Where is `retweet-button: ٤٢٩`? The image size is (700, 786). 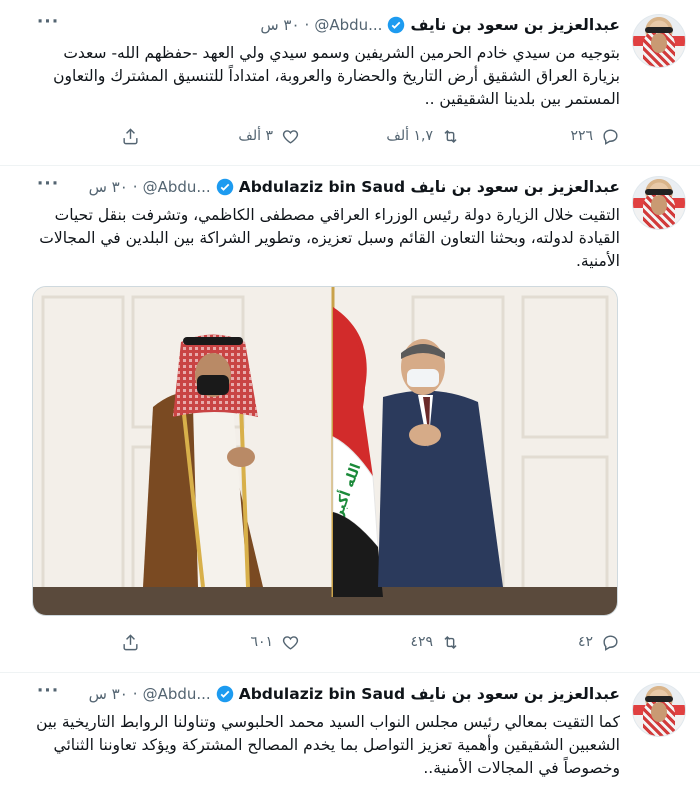 retweet-button: ٤٢٩ is located at coordinates (420, 642).